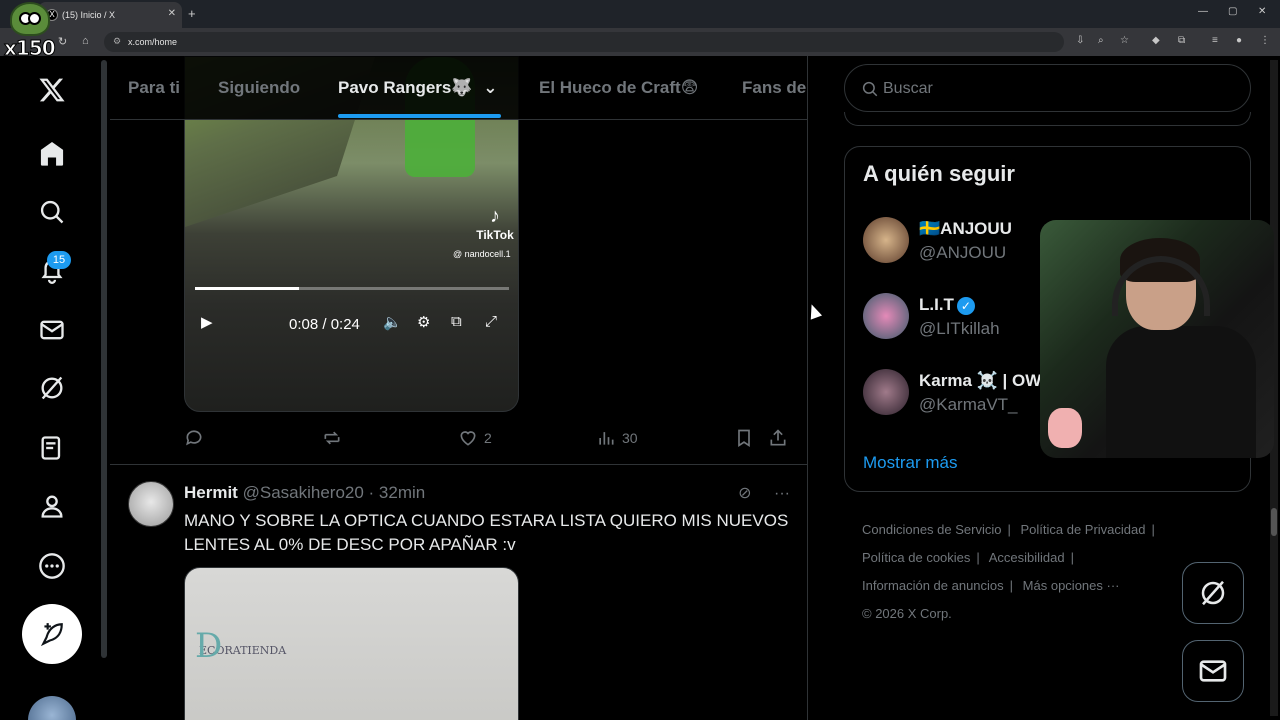 This screenshot has height=720, width=1280. What do you see at coordinates (933, 585) in the screenshot?
I see `footer-link-ads-info: Información de anuncios` at bounding box center [933, 585].